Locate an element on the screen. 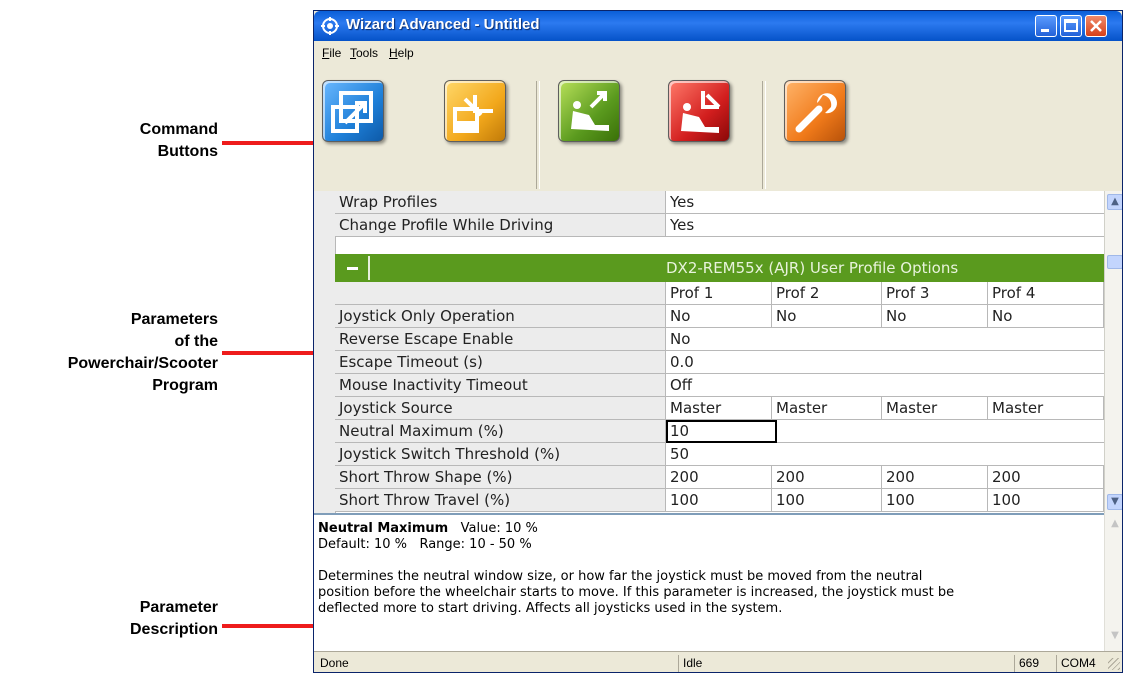  grid-row-gutter is located at coordinates (325, 352).